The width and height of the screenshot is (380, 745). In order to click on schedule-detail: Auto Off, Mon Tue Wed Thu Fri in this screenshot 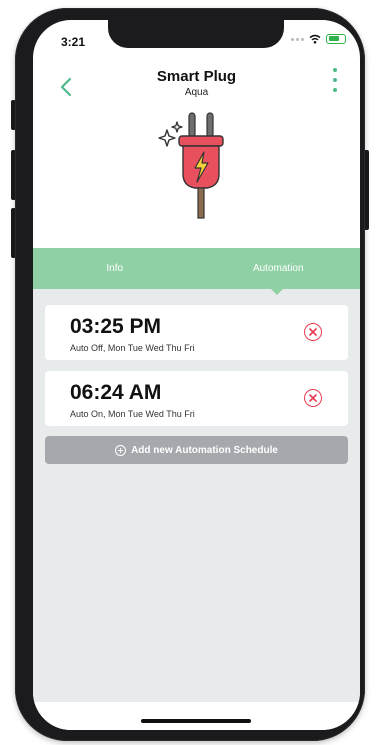, I will do `click(132, 348)`.